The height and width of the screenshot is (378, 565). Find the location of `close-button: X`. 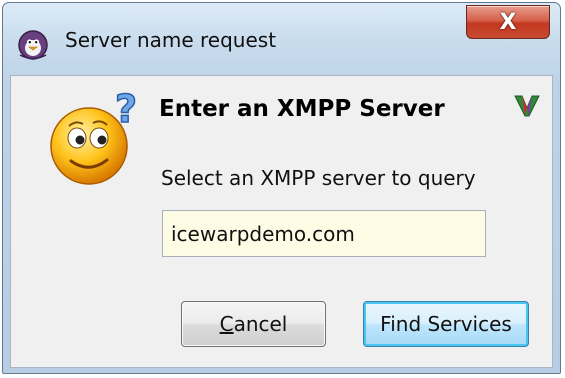

close-button: X is located at coordinates (508, 22).